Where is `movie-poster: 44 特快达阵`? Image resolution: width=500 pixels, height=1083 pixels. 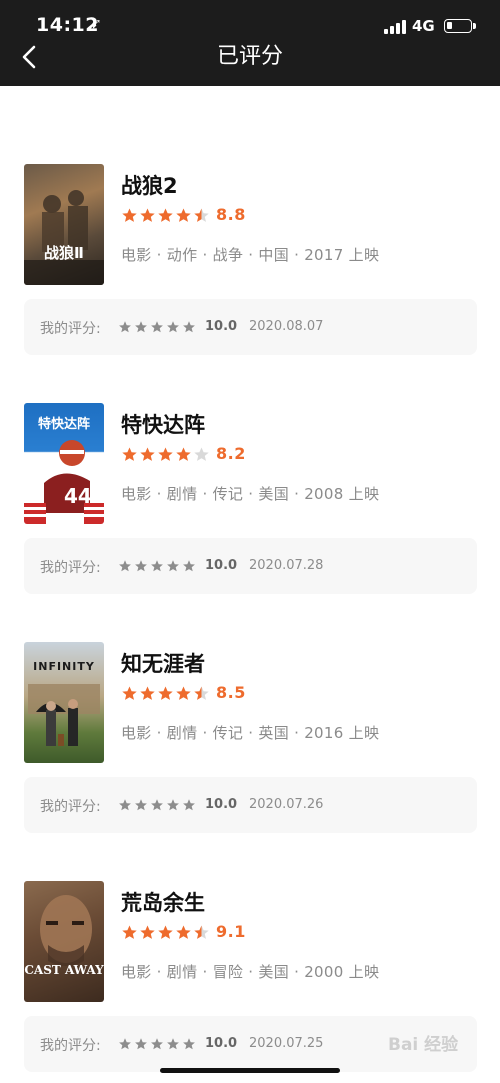
movie-poster: 44 特快达阵 is located at coordinates (64, 463).